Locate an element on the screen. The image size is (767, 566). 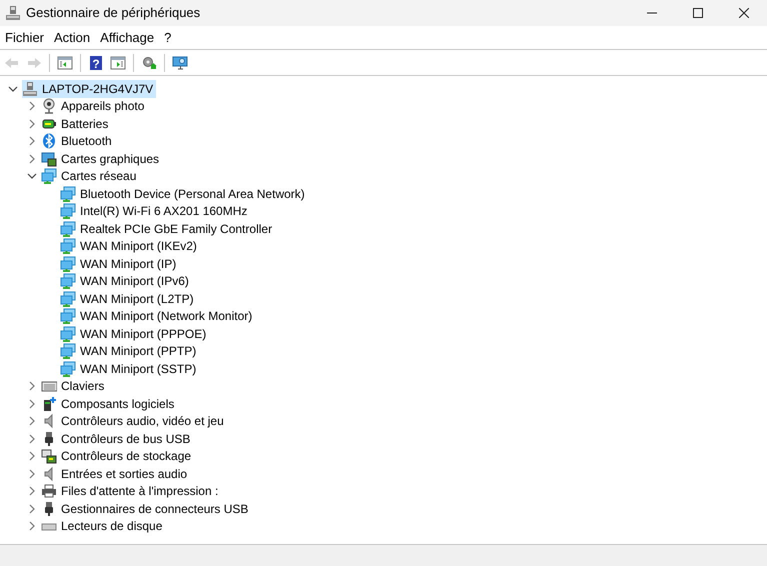
tree-item: WAN Miniport (PPPOE) is located at coordinates (135, 333).